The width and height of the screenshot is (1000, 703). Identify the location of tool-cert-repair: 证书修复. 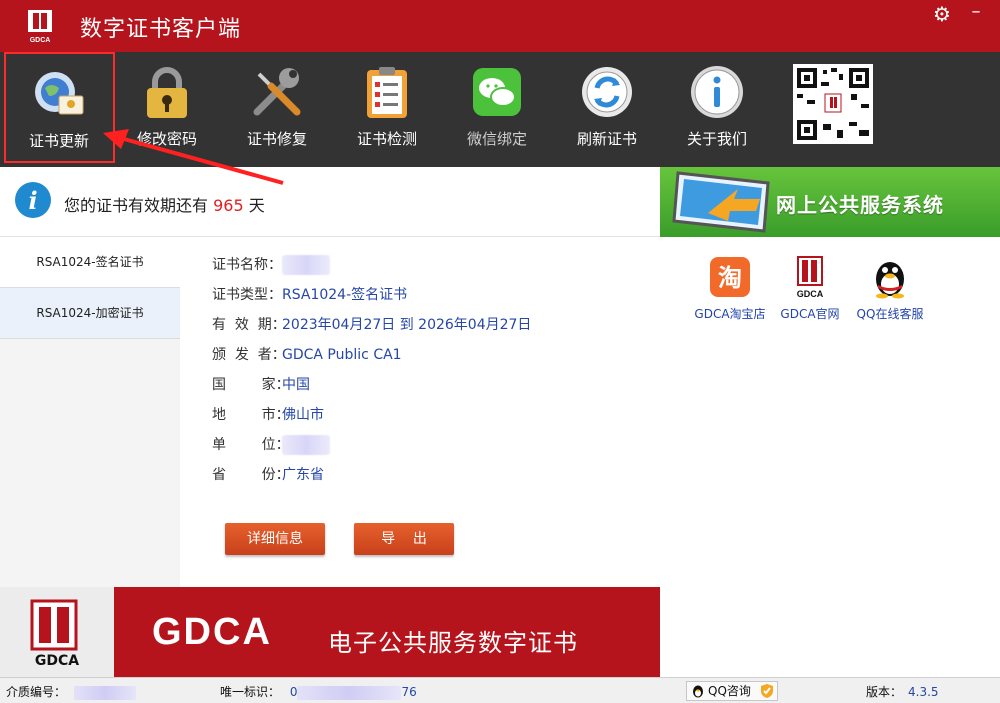
(277, 109).